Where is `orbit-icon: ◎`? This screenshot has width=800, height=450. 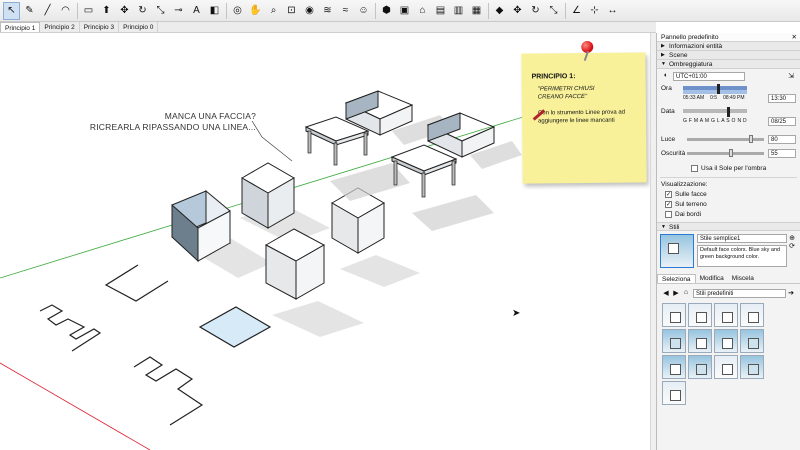
orbit-icon: ◎ is located at coordinates (237, 11).